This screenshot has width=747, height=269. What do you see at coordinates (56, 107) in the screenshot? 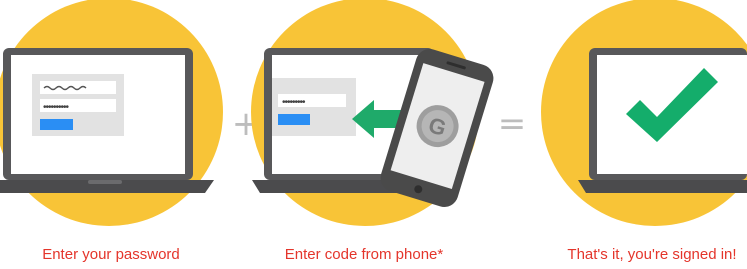
I see `step-1-password-mask: ••••••••••` at bounding box center [56, 107].